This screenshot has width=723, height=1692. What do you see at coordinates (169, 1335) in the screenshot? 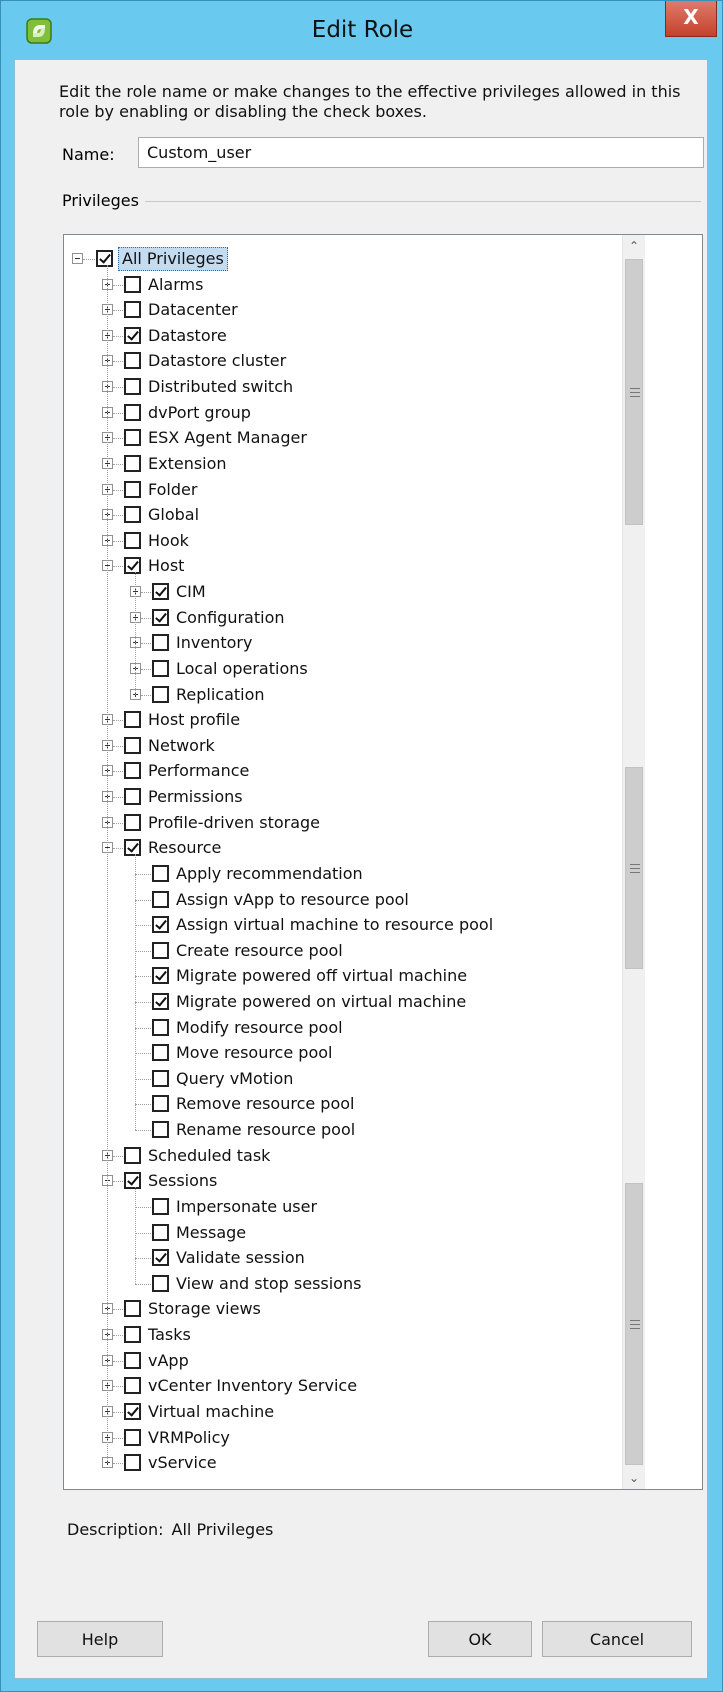
I see `privilege-label: Tasks` at bounding box center [169, 1335].